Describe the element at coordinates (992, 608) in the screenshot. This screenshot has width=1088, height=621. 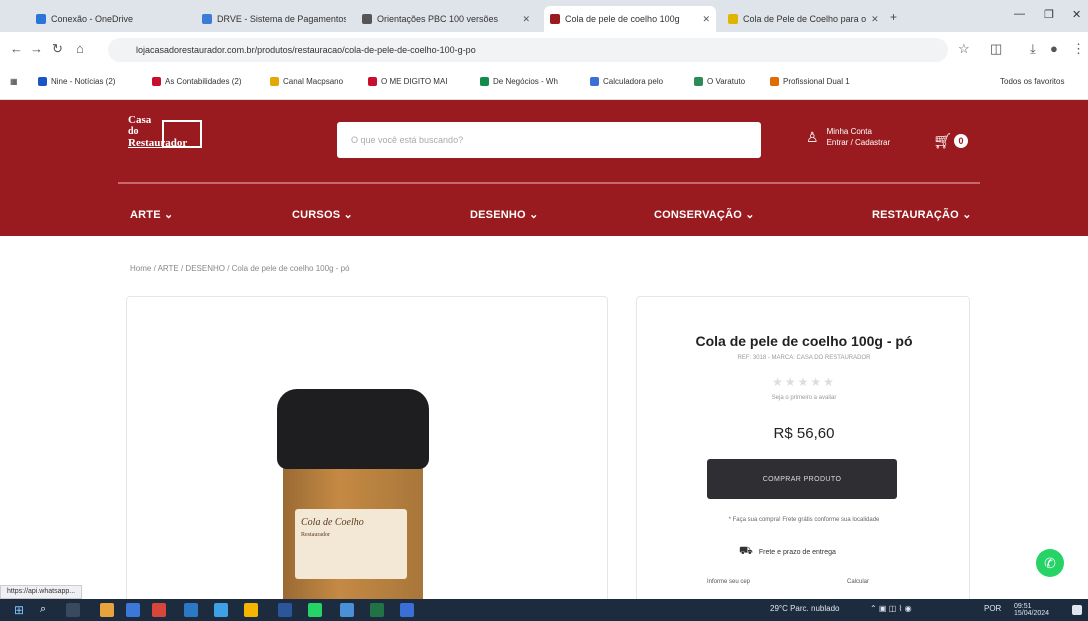
I see `language-indicator: POR` at that location.